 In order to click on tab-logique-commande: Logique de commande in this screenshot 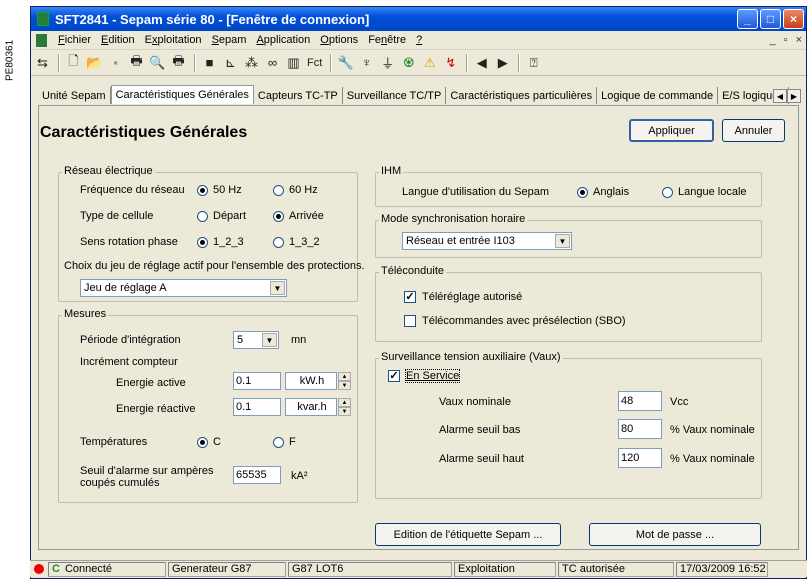, I will do `click(658, 95)`.